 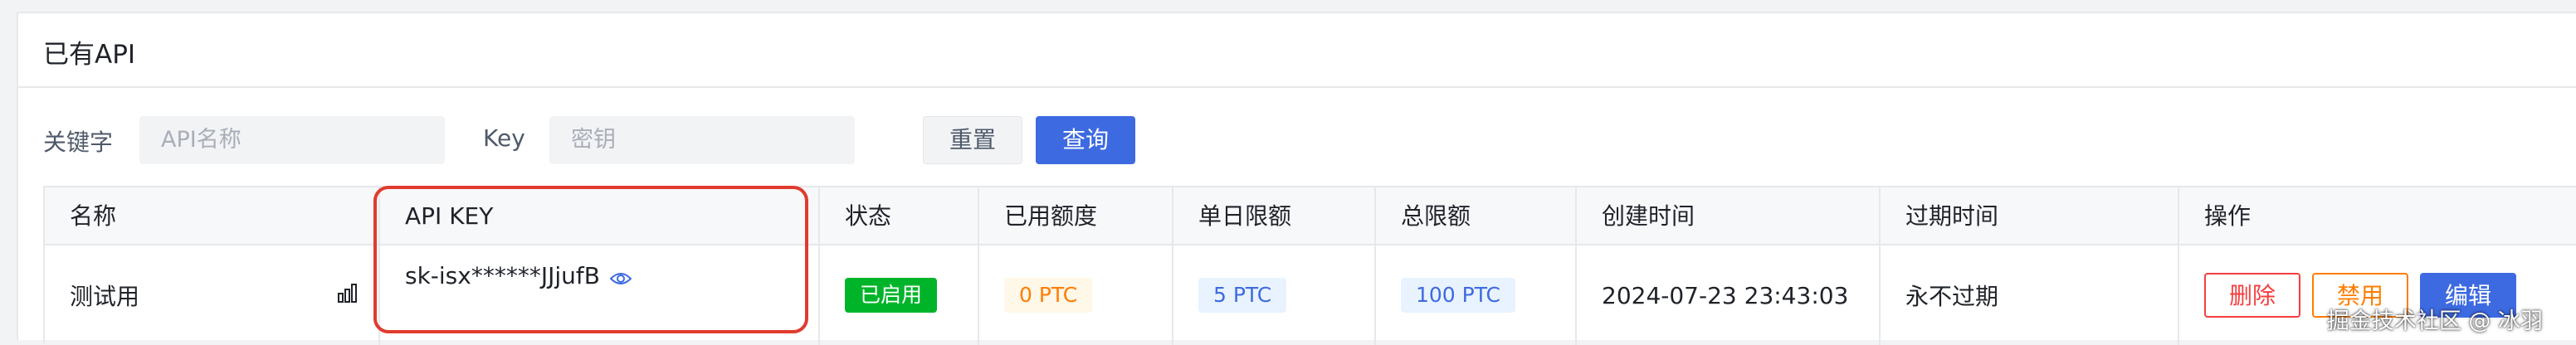 I want to click on cell-total-limit: 100 PTC, so click(x=1476, y=295).